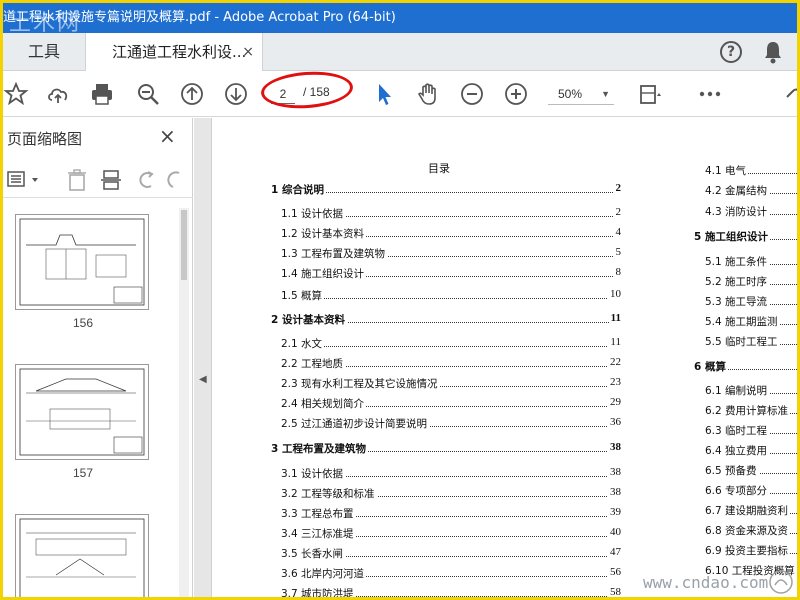  Describe the element at coordinates (248, 52) in the screenshot. I see `close-tab-icon: ×` at that location.